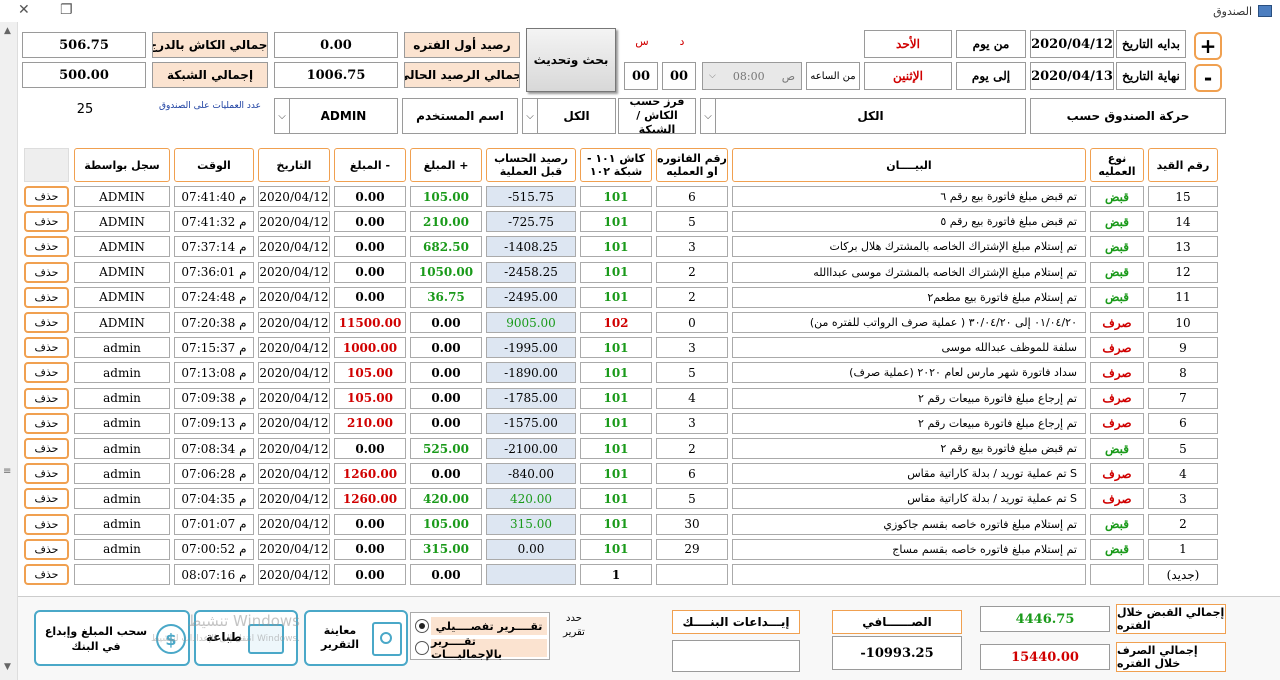 The image size is (1280, 680). What do you see at coordinates (692, 272) in the screenshot?
I see `cell-inv: 2` at bounding box center [692, 272].